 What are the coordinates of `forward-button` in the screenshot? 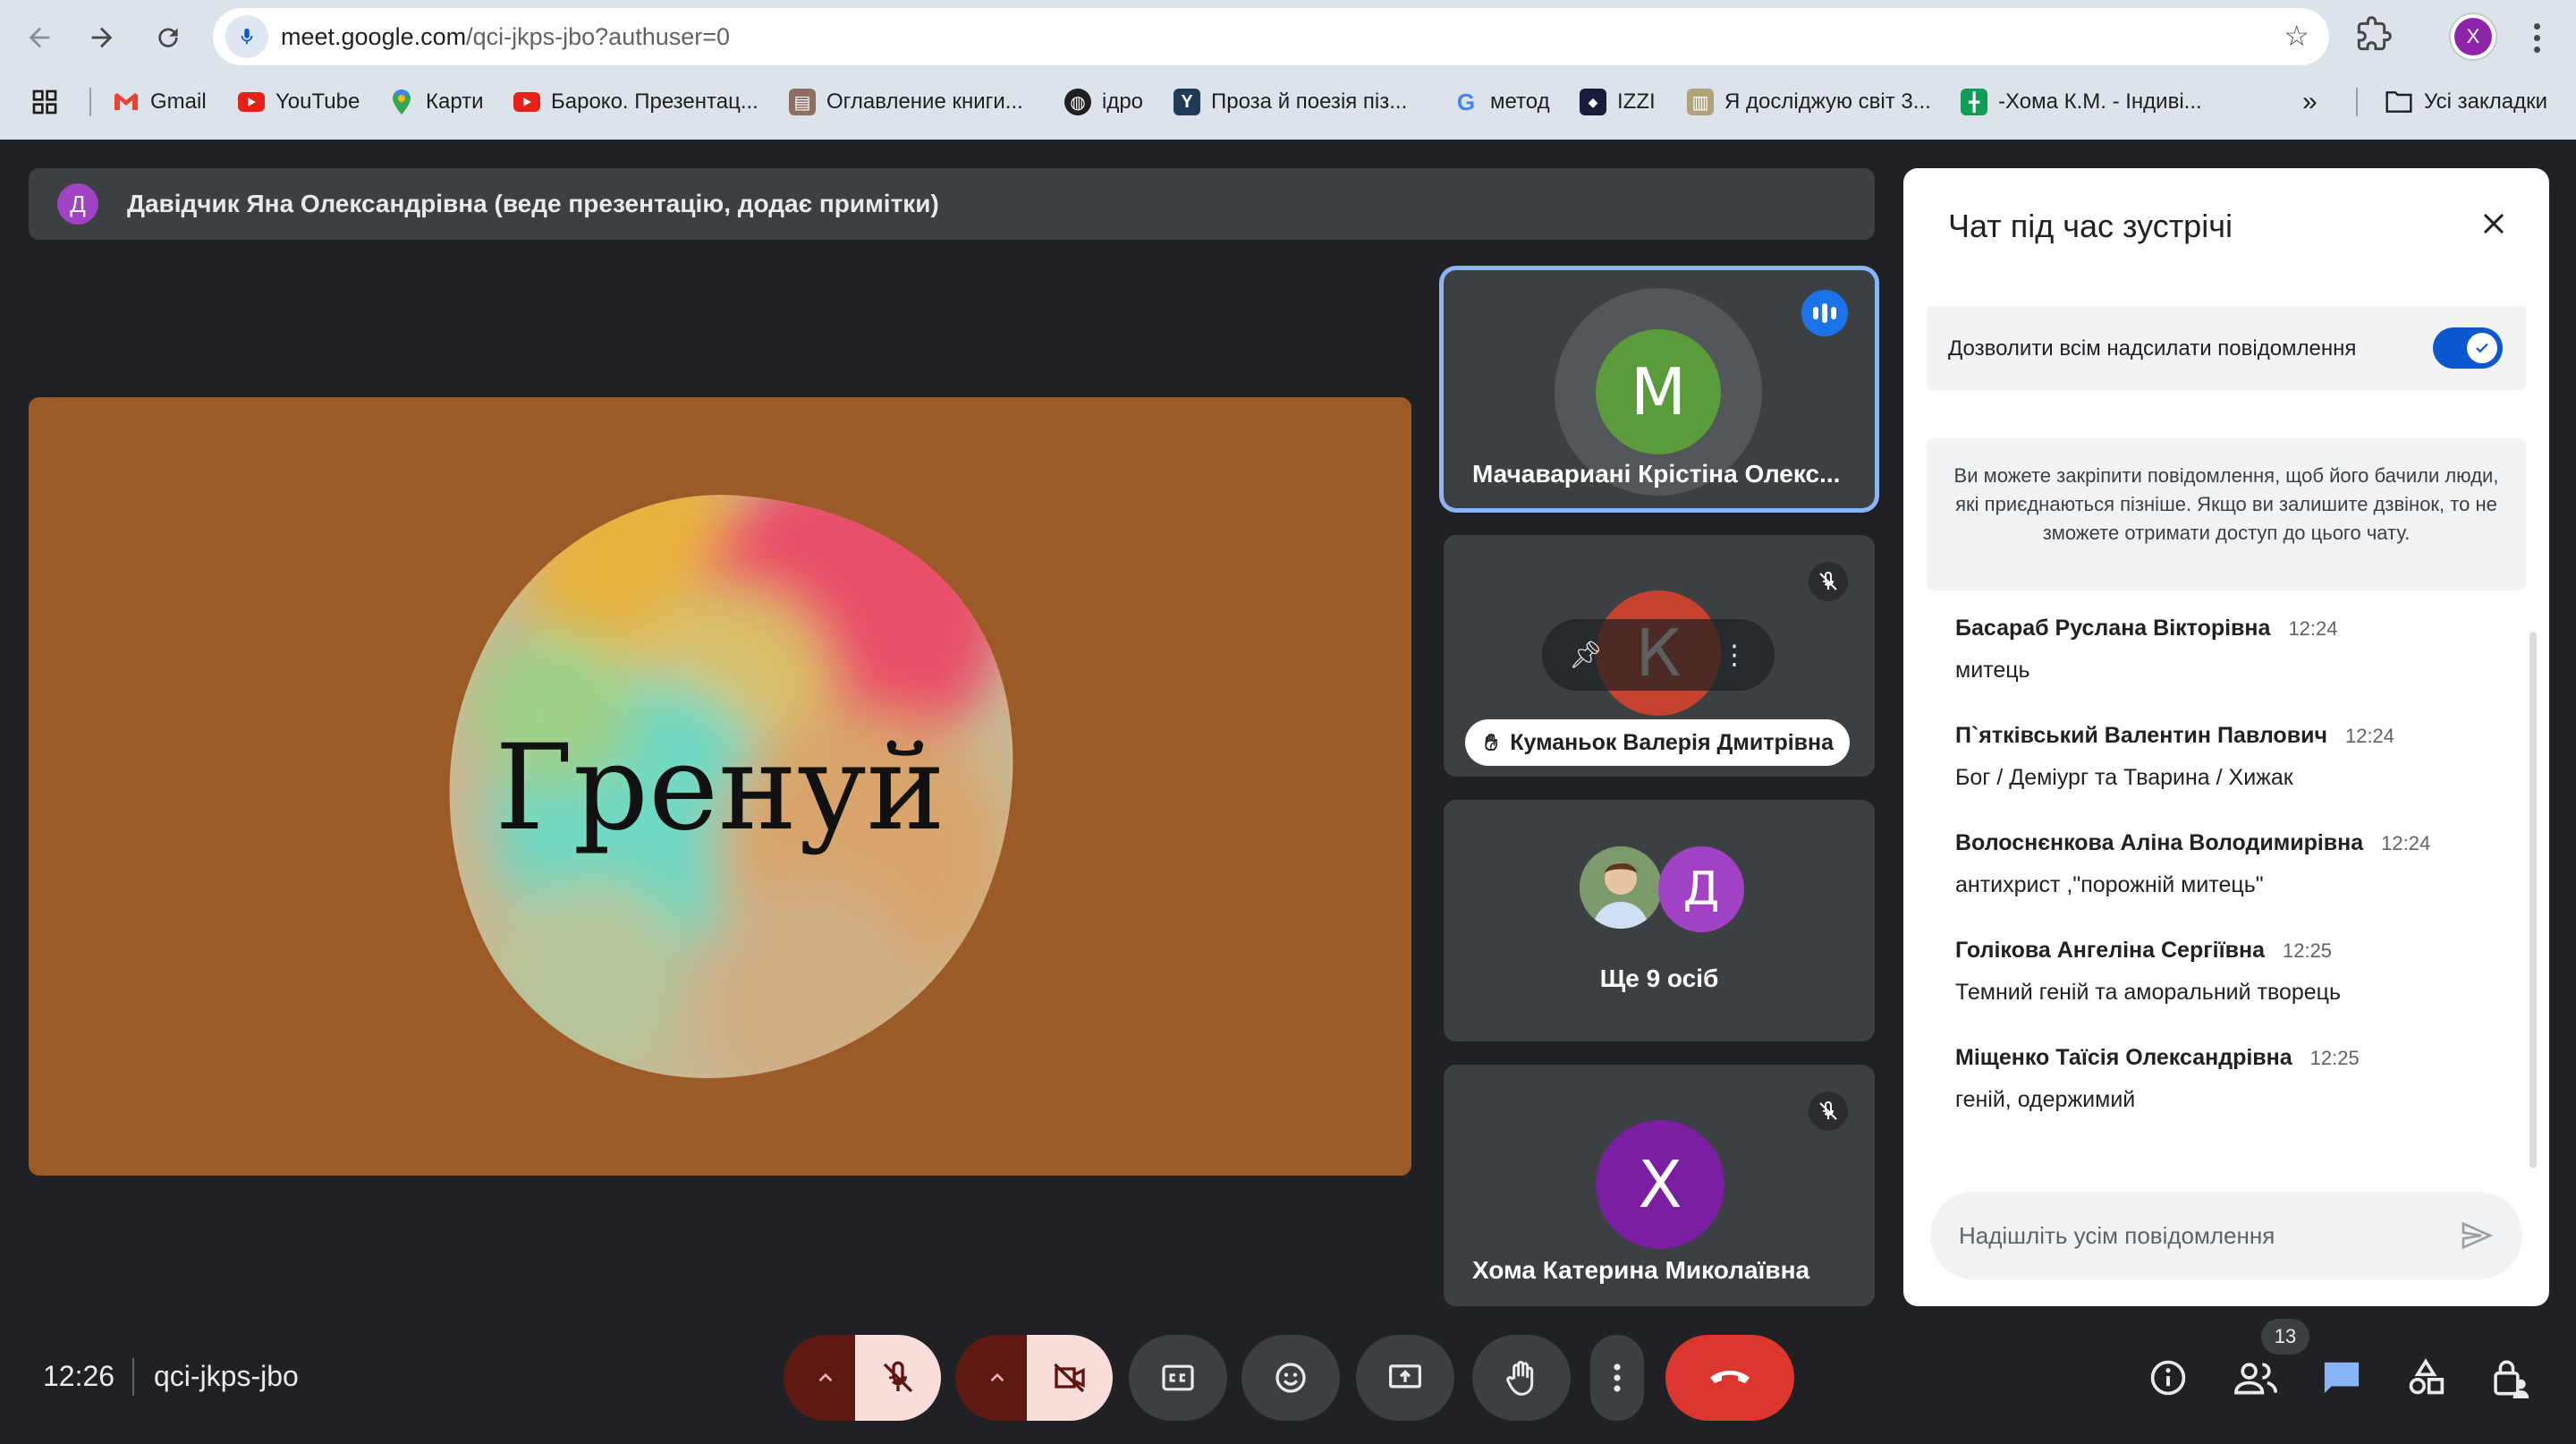 It's located at (102, 38).